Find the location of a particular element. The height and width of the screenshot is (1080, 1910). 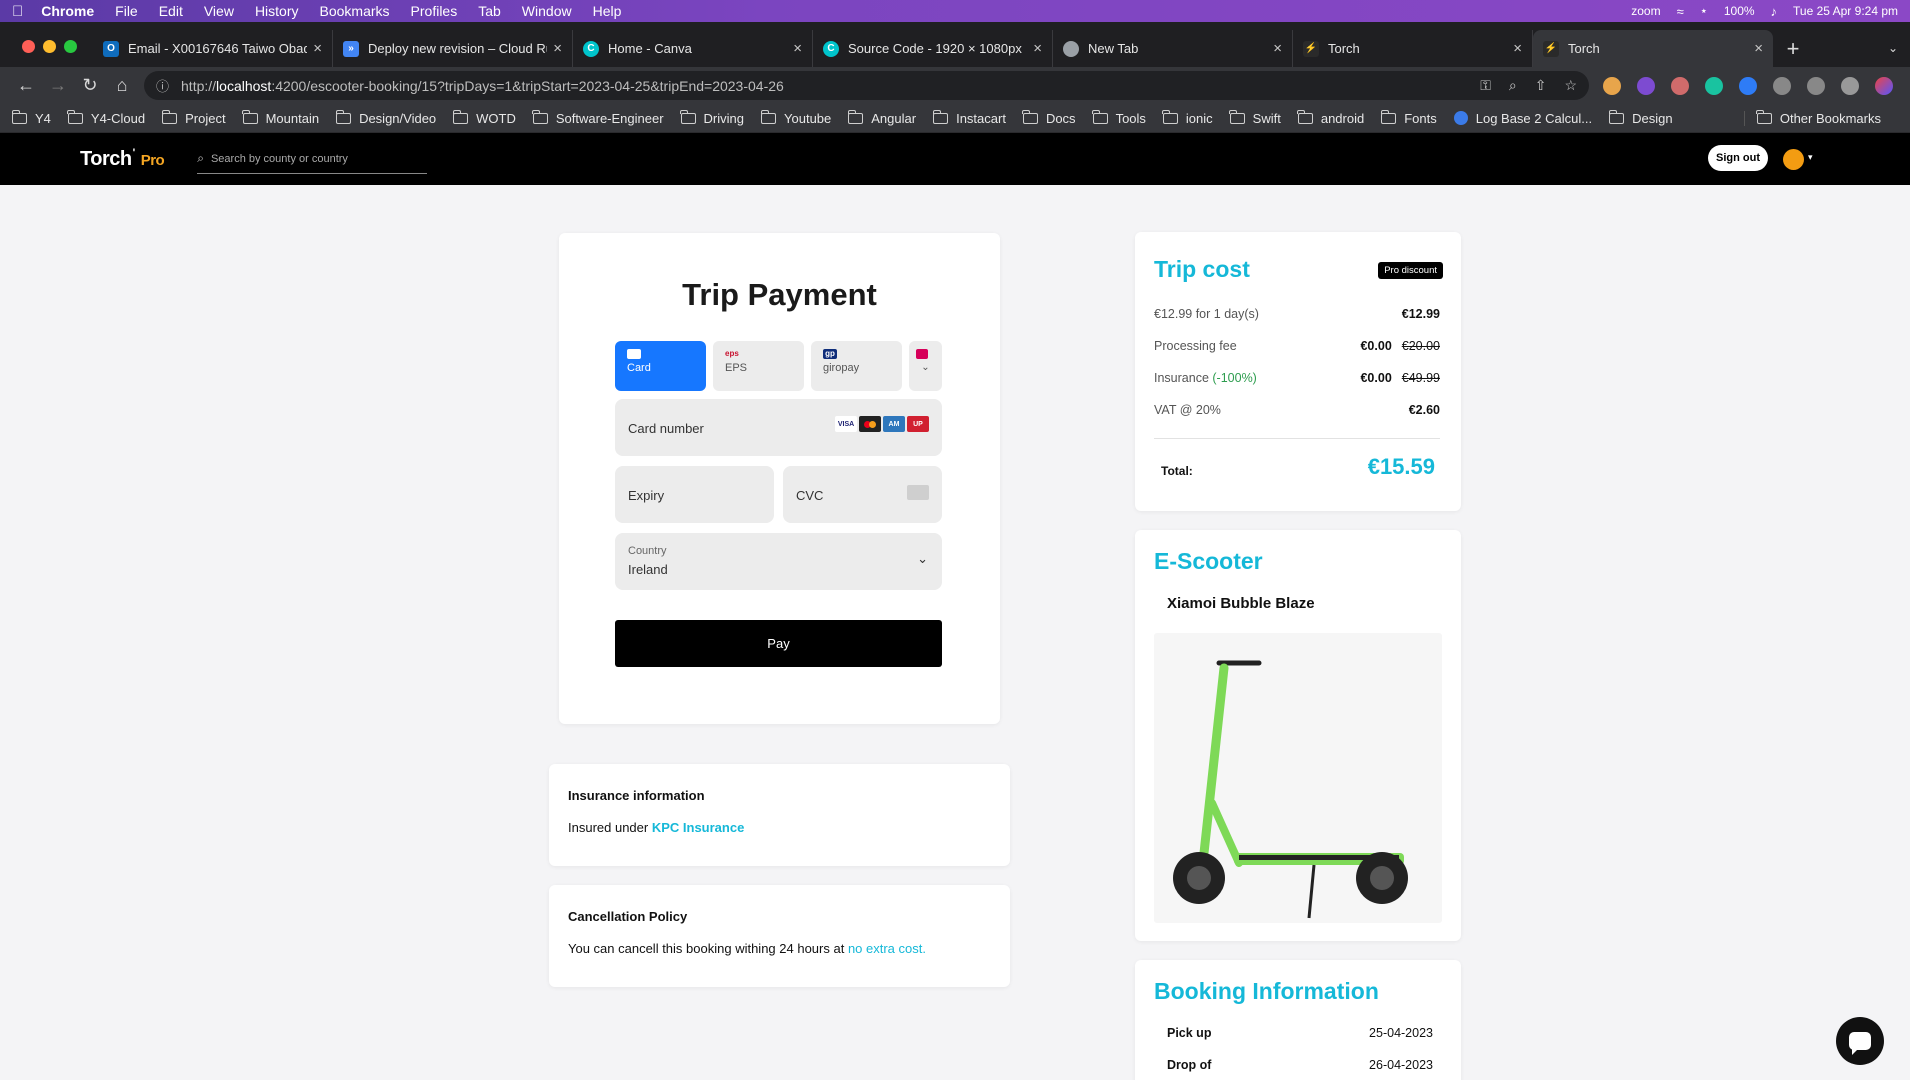

bookmark-folder: Tools is located at coordinates (1119, 117).